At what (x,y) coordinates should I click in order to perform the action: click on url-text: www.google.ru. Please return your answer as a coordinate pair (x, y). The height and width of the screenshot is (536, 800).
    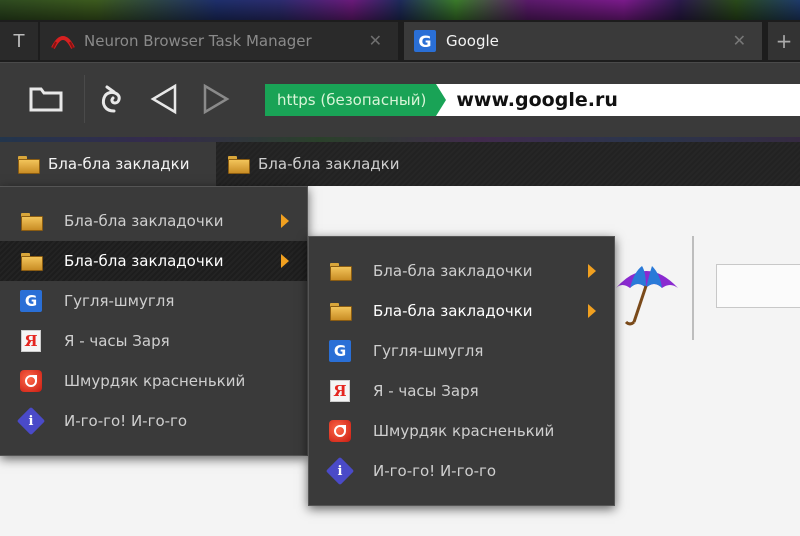
    Looking at the image, I should click on (536, 100).